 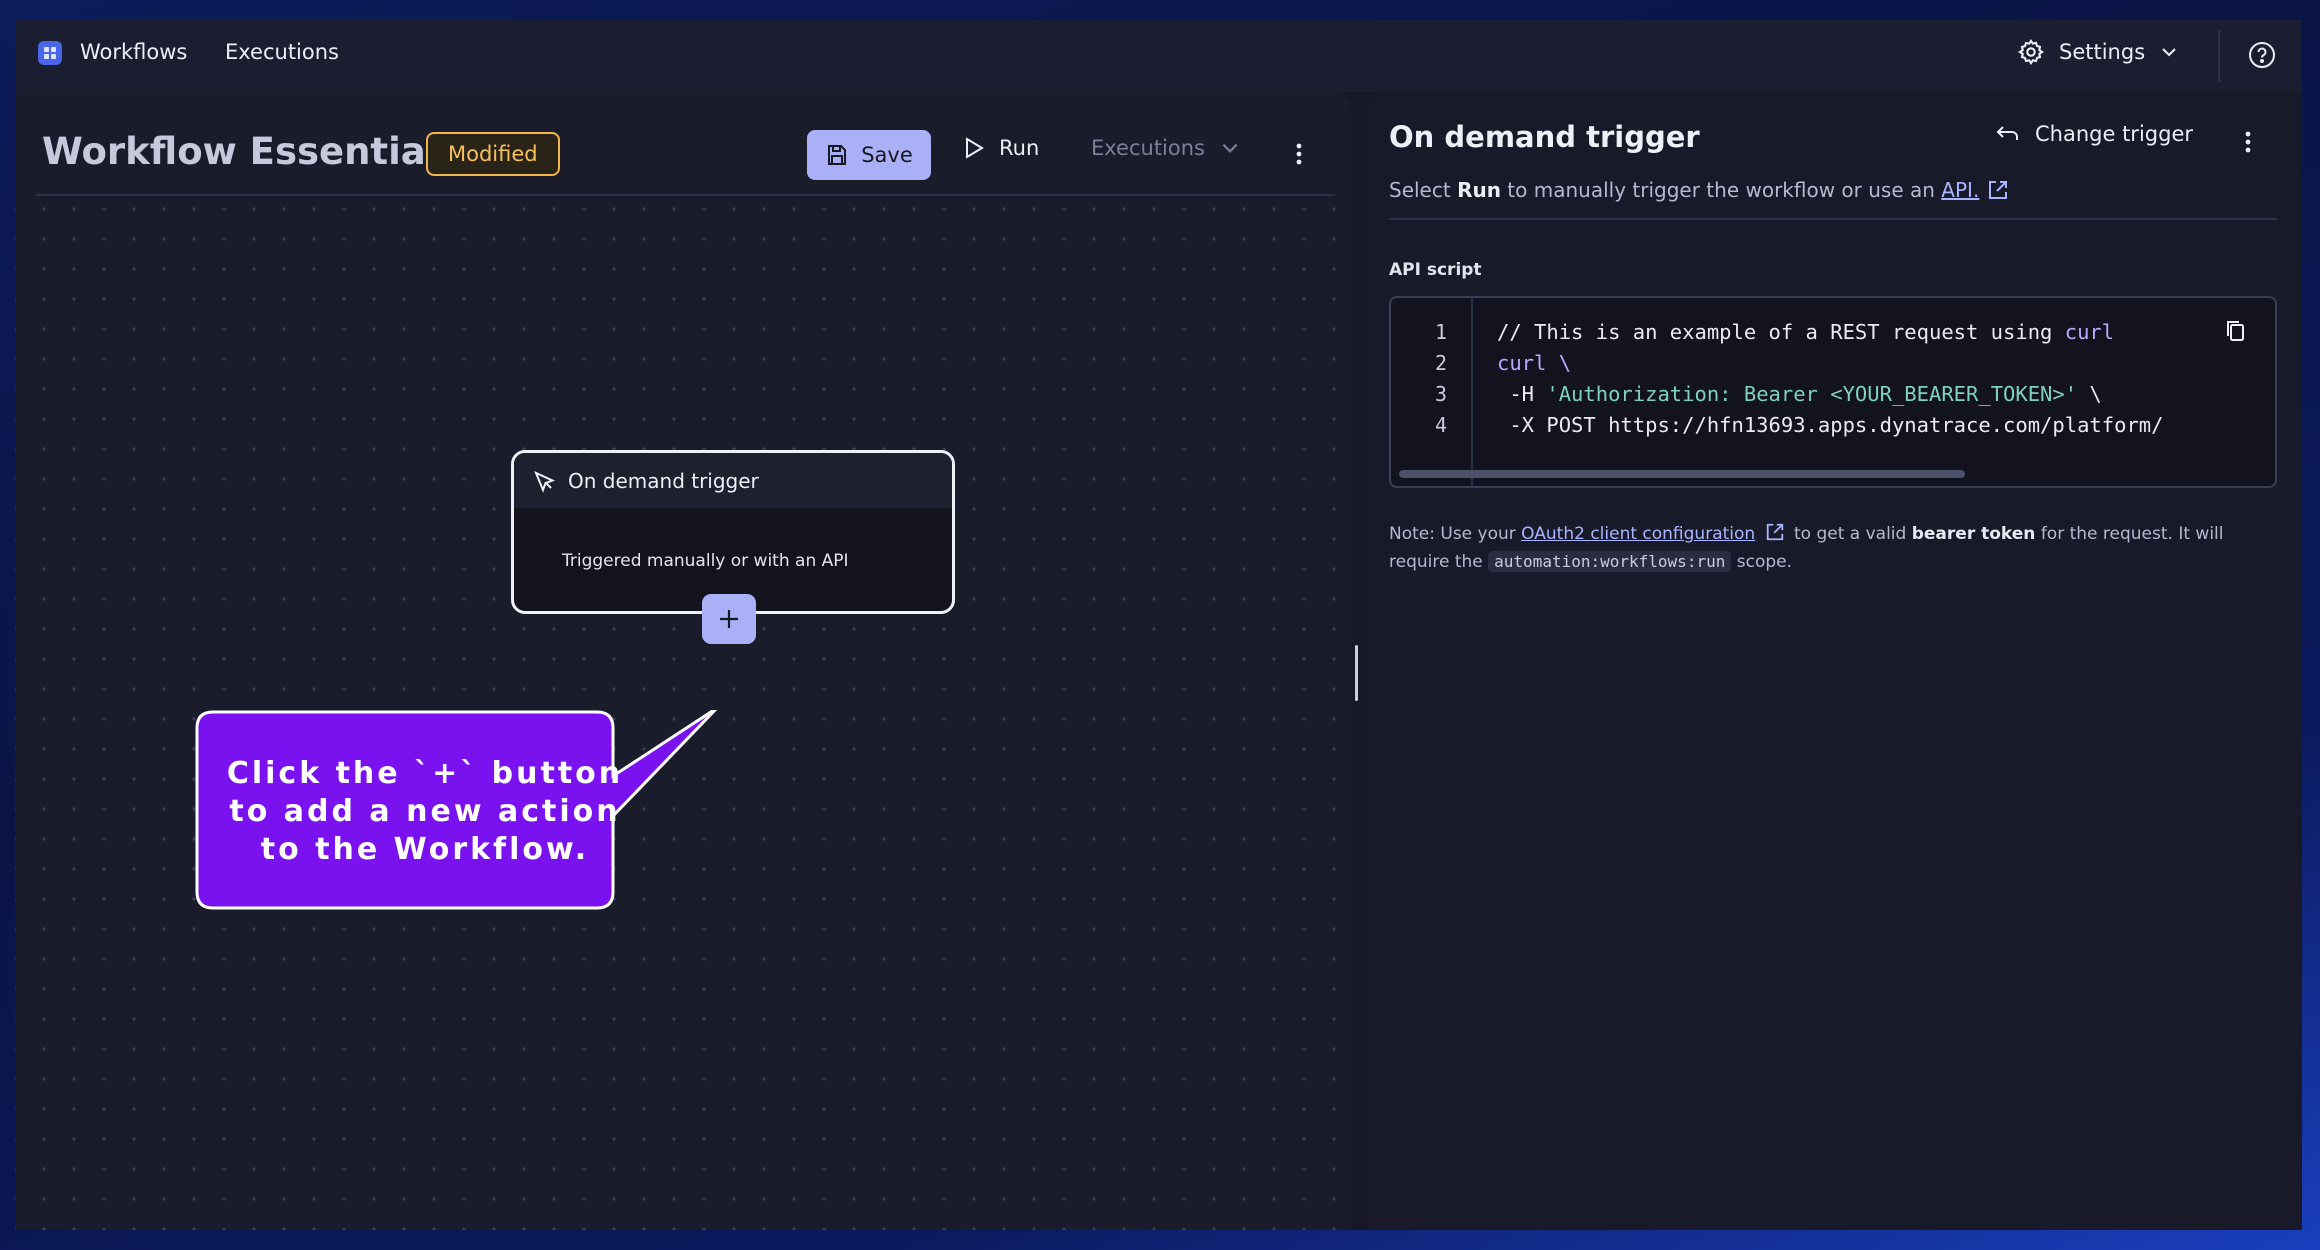 I want to click on topbar-divider, so click(x=2219, y=56).